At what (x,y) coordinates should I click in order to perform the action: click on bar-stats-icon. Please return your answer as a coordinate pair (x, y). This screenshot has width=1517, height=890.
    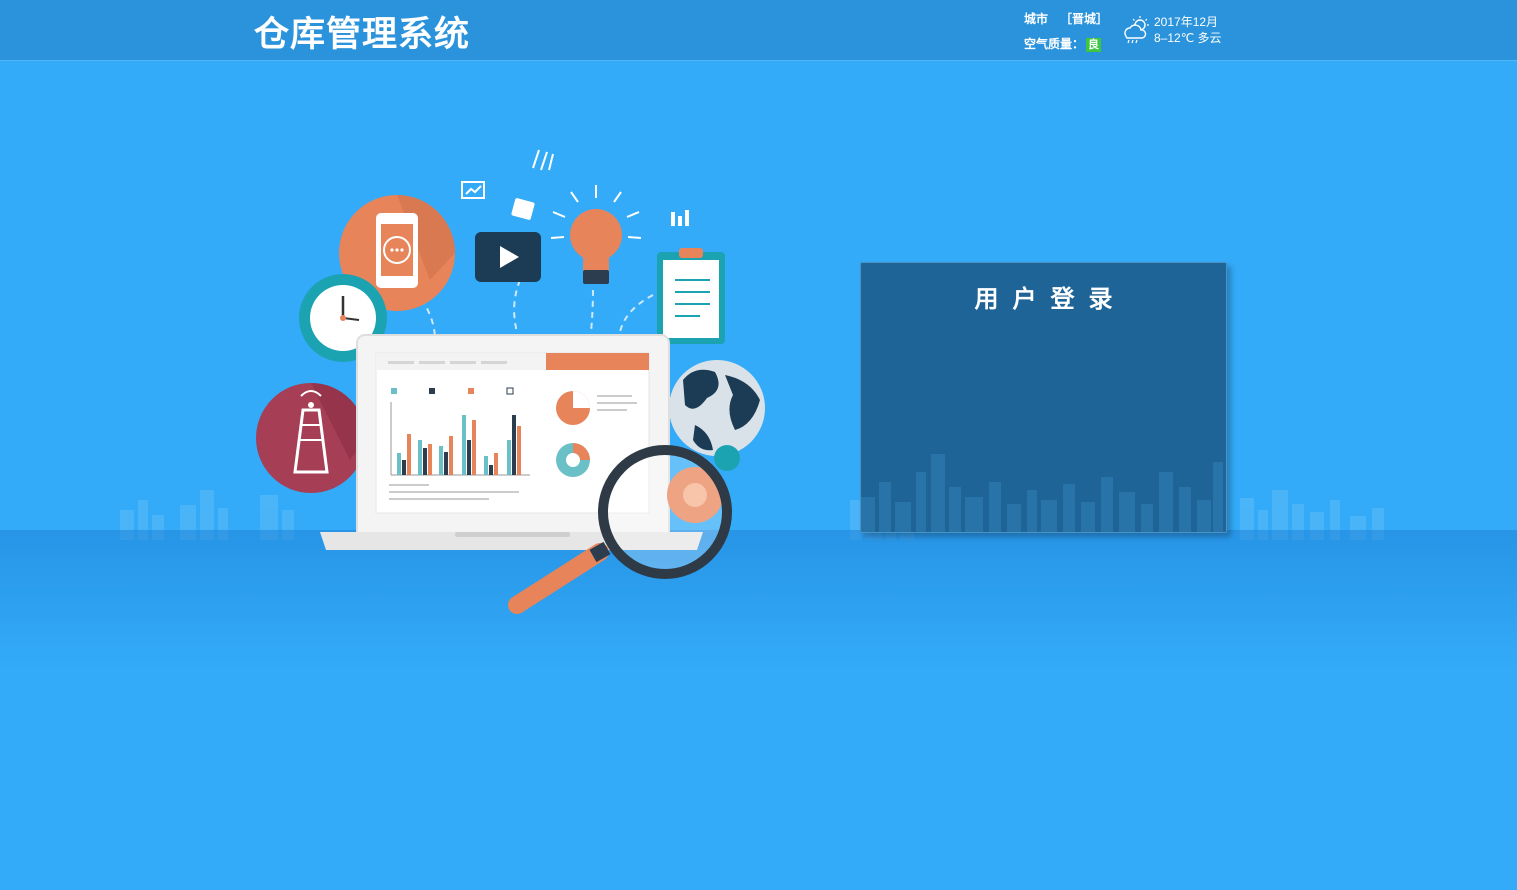
    Looking at the image, I should click on (680, 218).